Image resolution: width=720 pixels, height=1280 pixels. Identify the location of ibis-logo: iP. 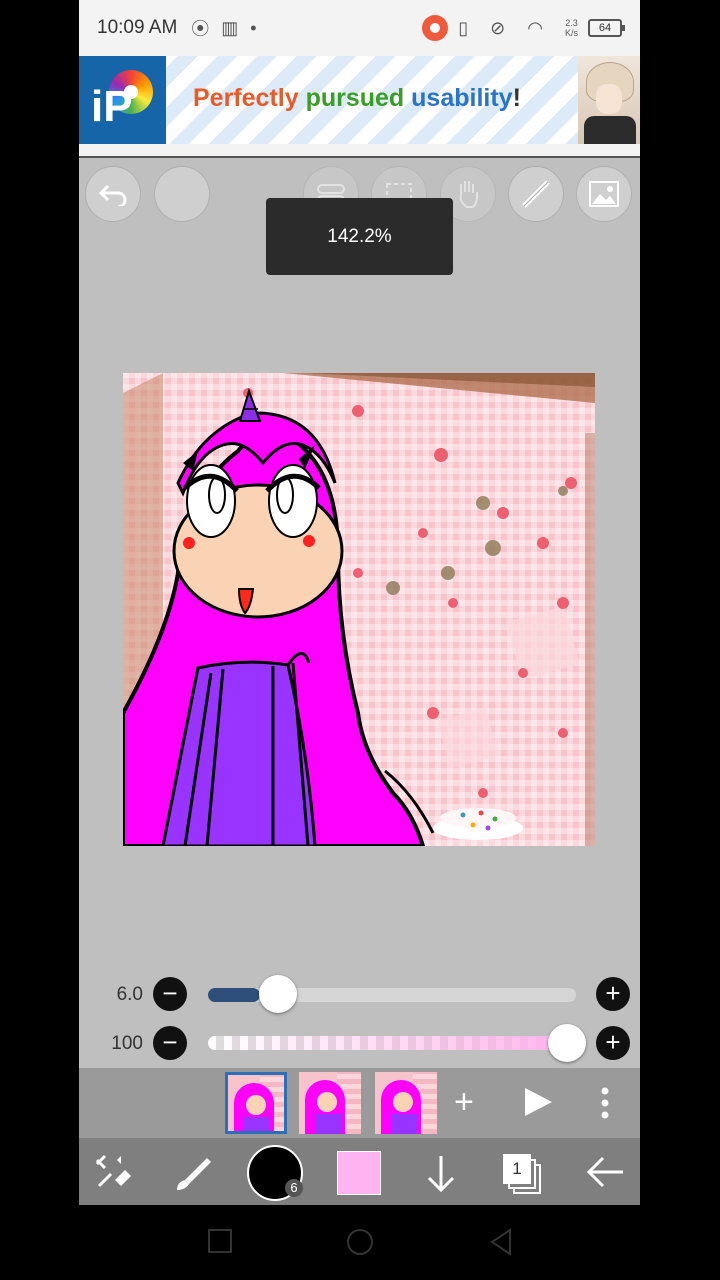
(122, 100).